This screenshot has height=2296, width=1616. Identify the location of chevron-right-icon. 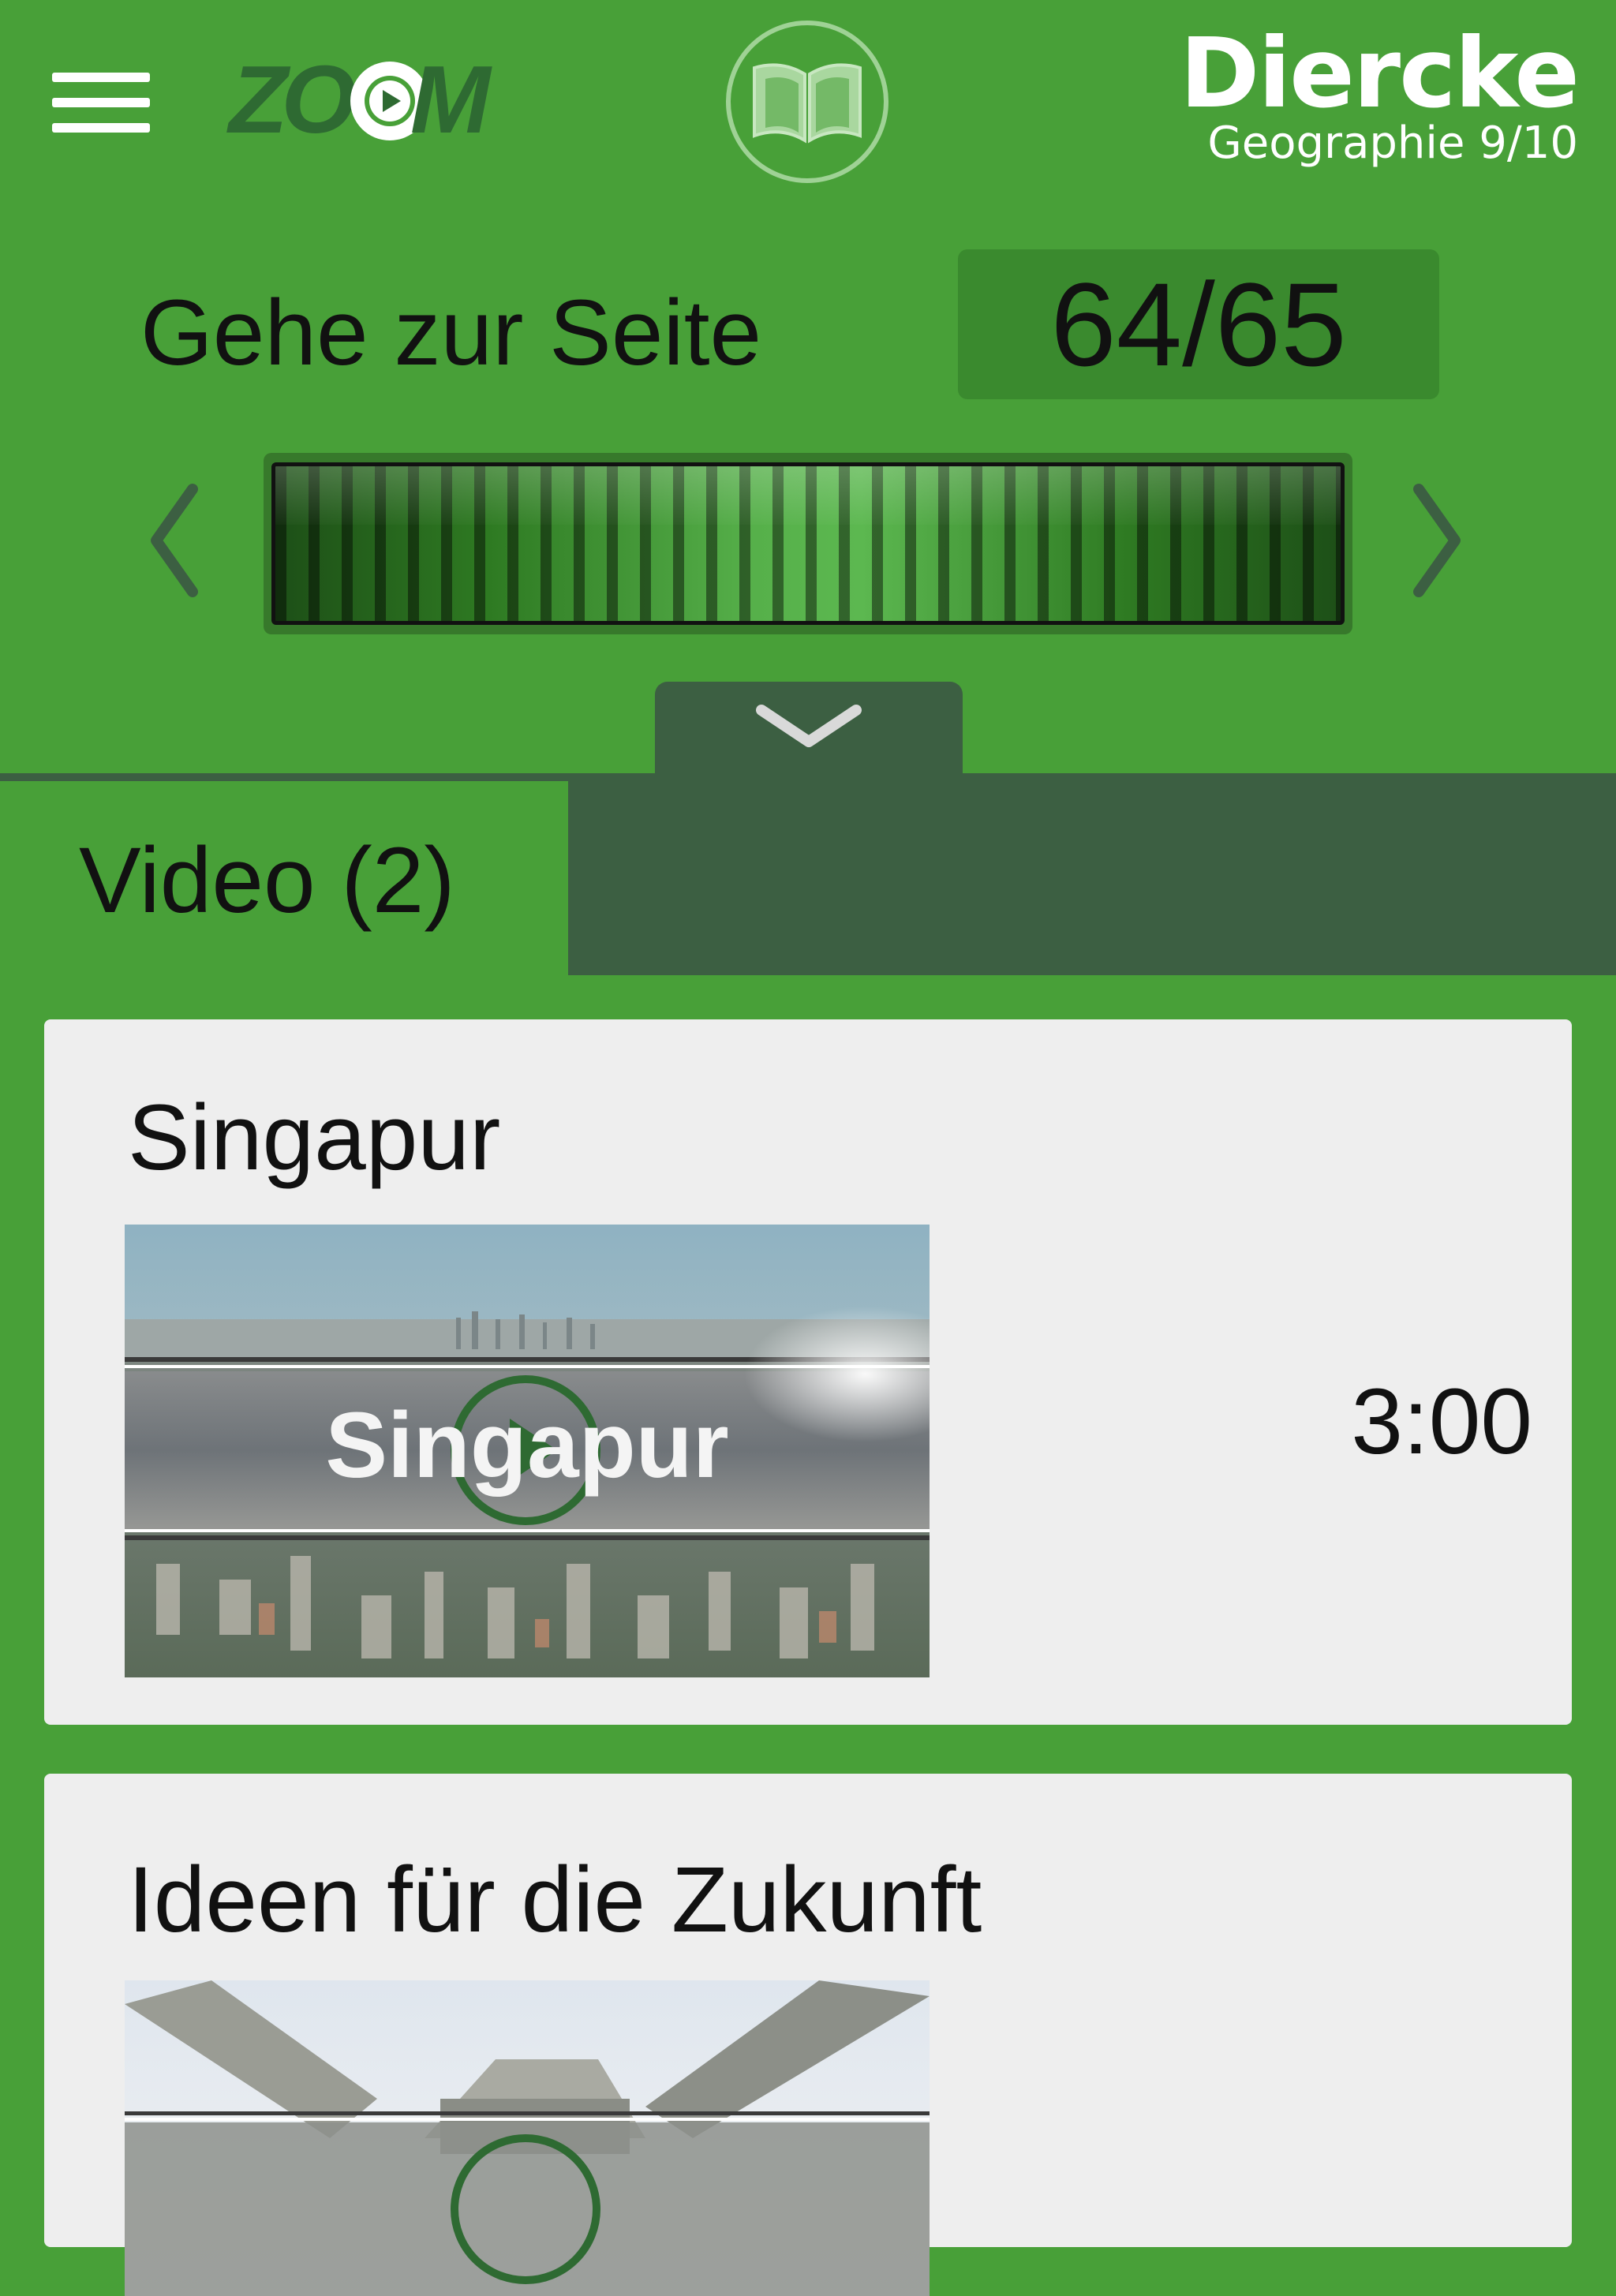
(1436, 540).